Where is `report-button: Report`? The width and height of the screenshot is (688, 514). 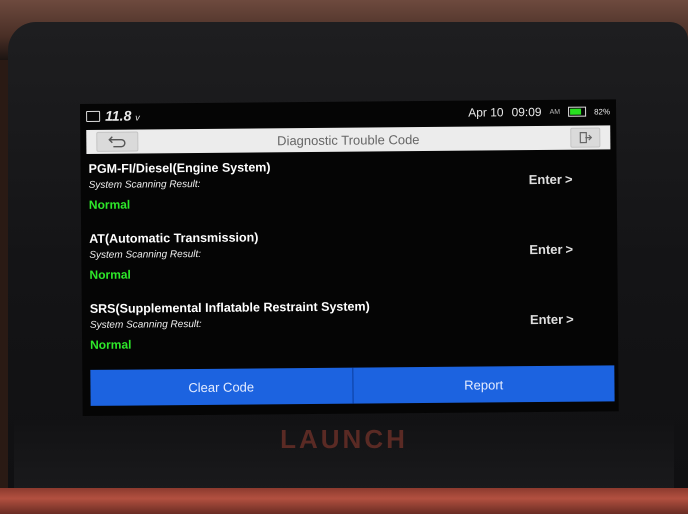
report-button: Report is located at coordinates (484, 384).